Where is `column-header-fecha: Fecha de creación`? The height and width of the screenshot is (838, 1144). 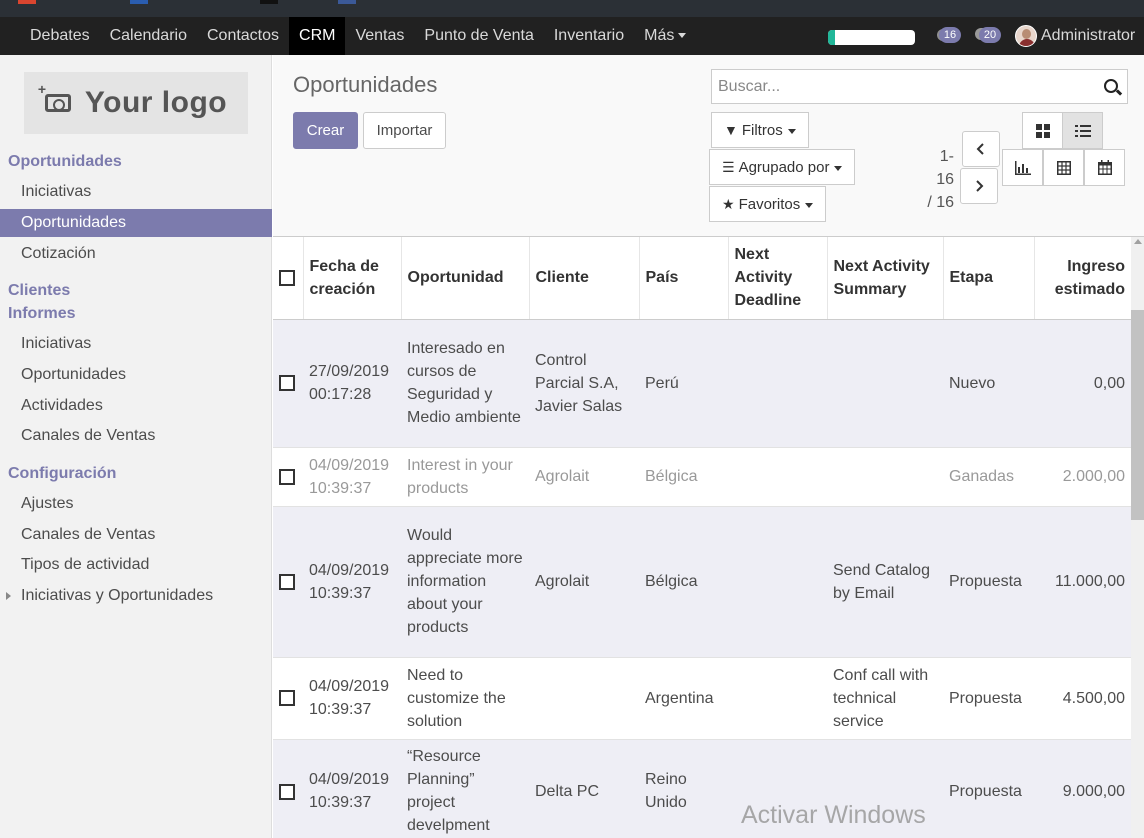 column-header-fecha: Fecha de creación is located at coordinates (352, 278).